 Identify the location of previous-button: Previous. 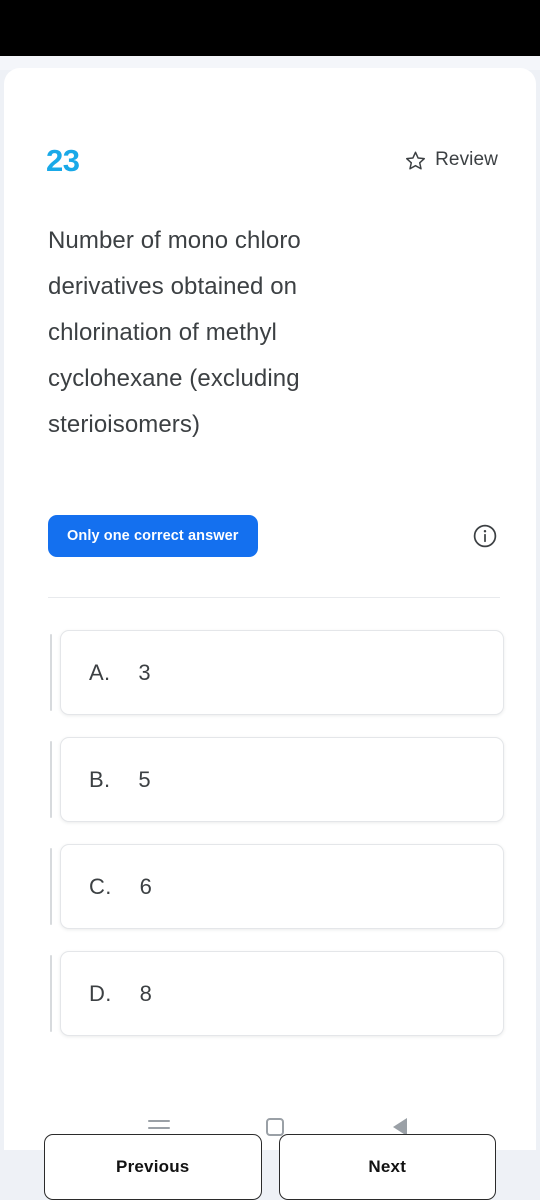
(153, 1167).